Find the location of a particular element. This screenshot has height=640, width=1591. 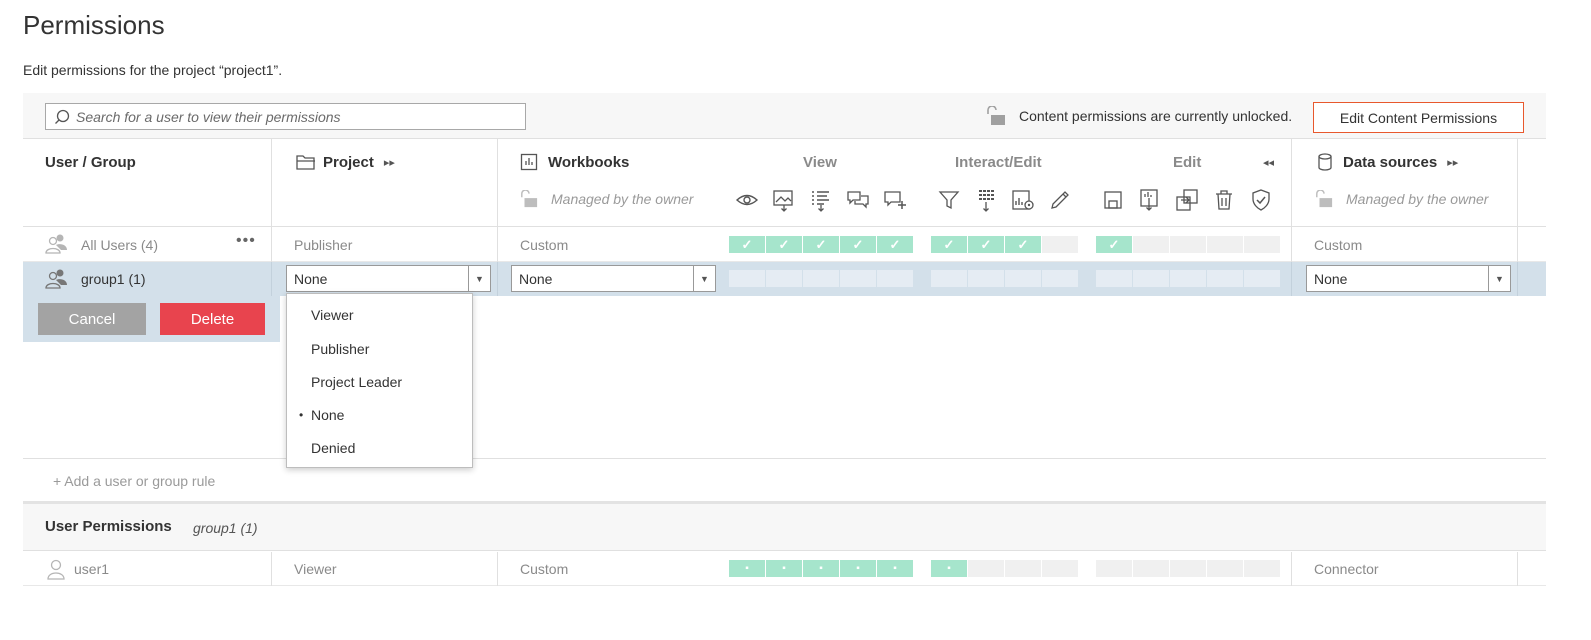

comments-icon is located at coordinates (858, 200).